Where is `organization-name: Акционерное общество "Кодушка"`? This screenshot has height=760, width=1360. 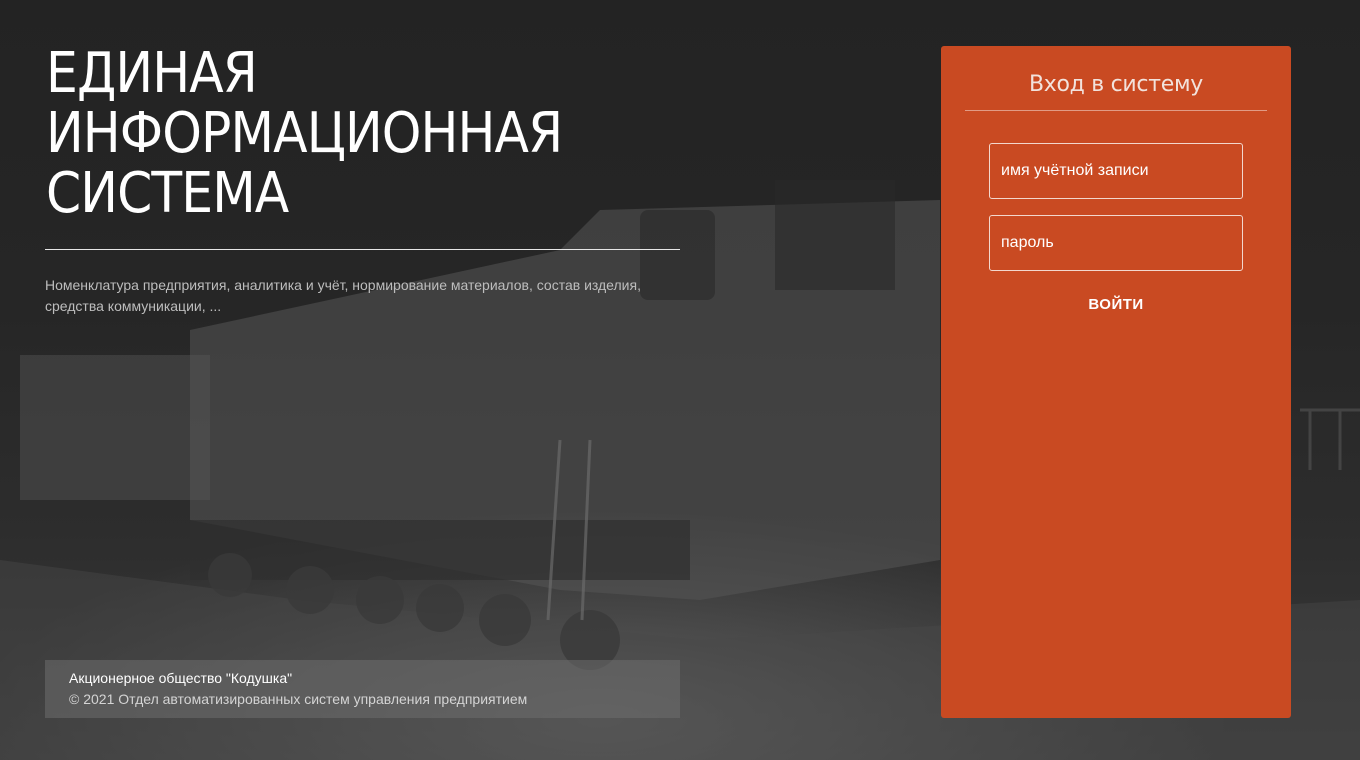 organization-name: Акционерное общество "Кодушка" is located at coordinates (181, 678).